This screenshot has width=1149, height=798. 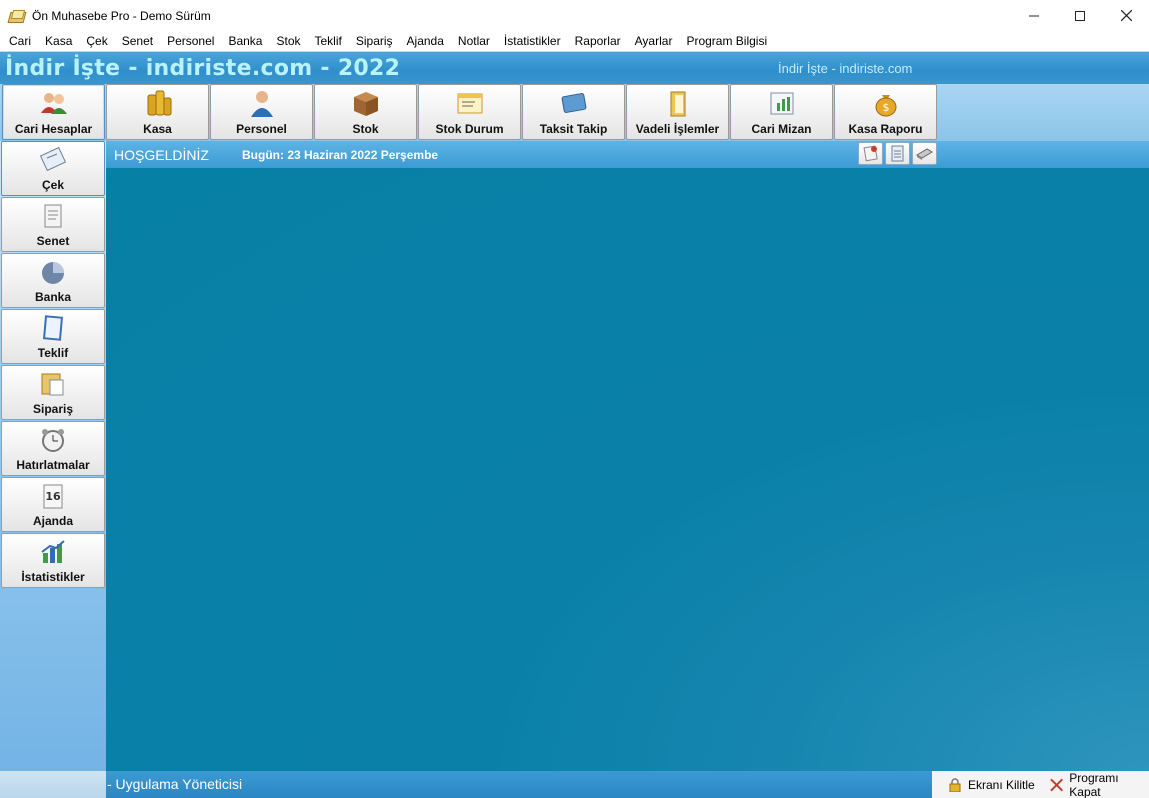 I want to click on maximize-icon, so click(x=1080, y=15).